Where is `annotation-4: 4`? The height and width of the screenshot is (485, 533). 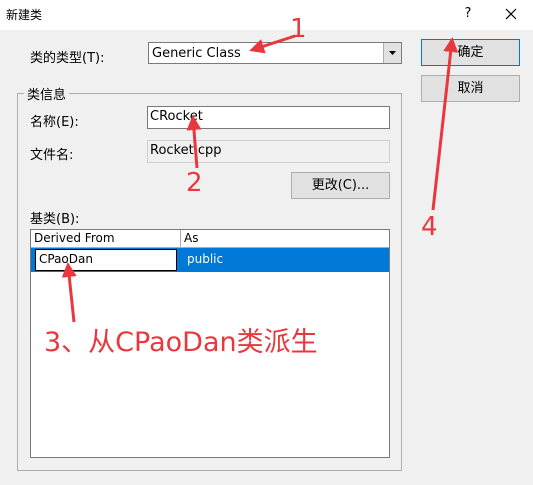
annotation-4: 4 is located at coordinates (429, 227).